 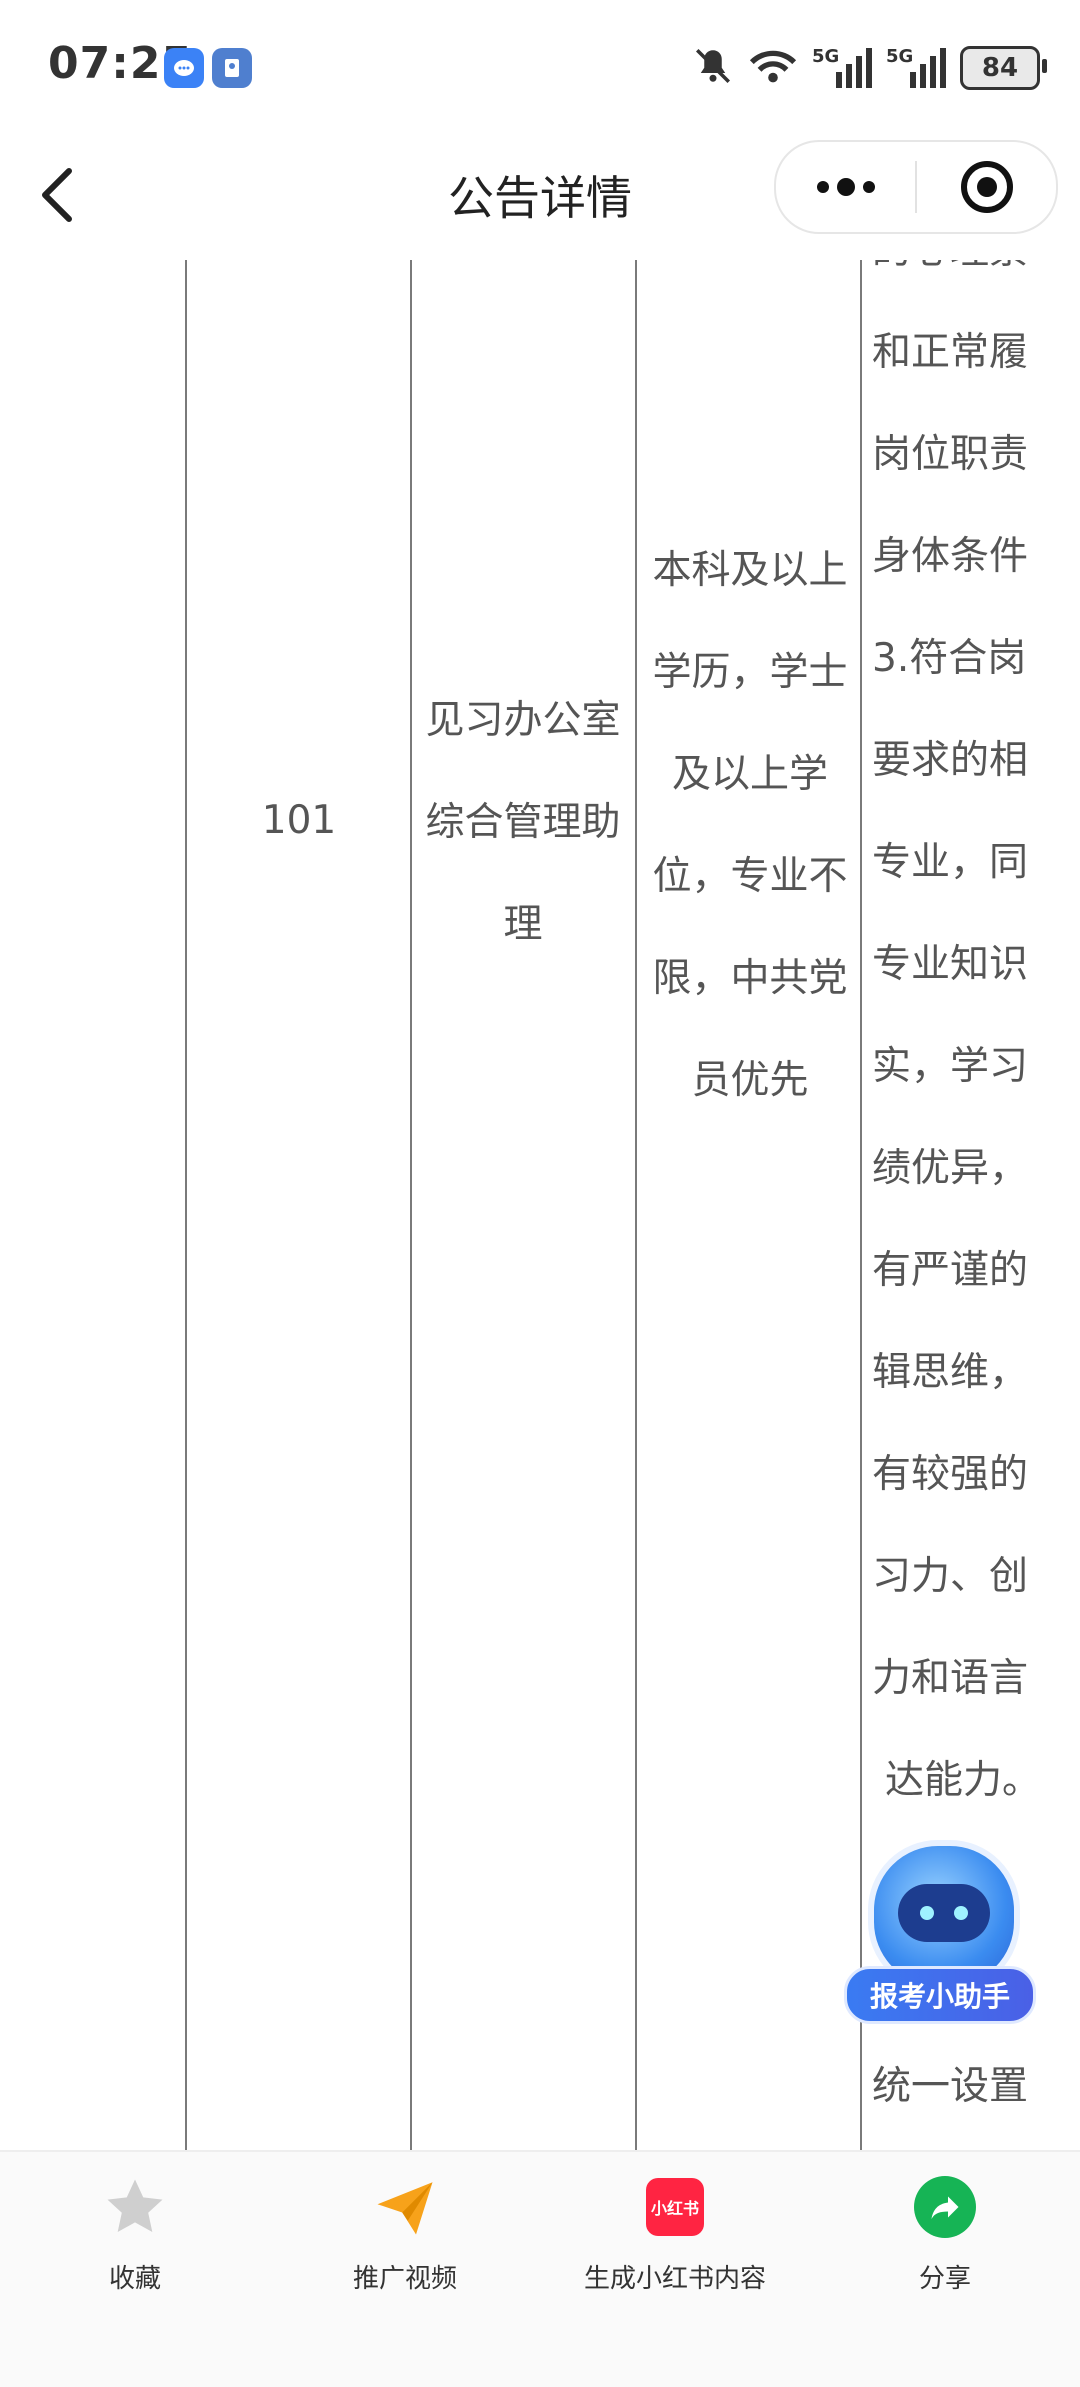 What do you see at coordinates (916, 187) in the screenshot?
I see `mini-program-capsule` at bounding box center [916, 187].